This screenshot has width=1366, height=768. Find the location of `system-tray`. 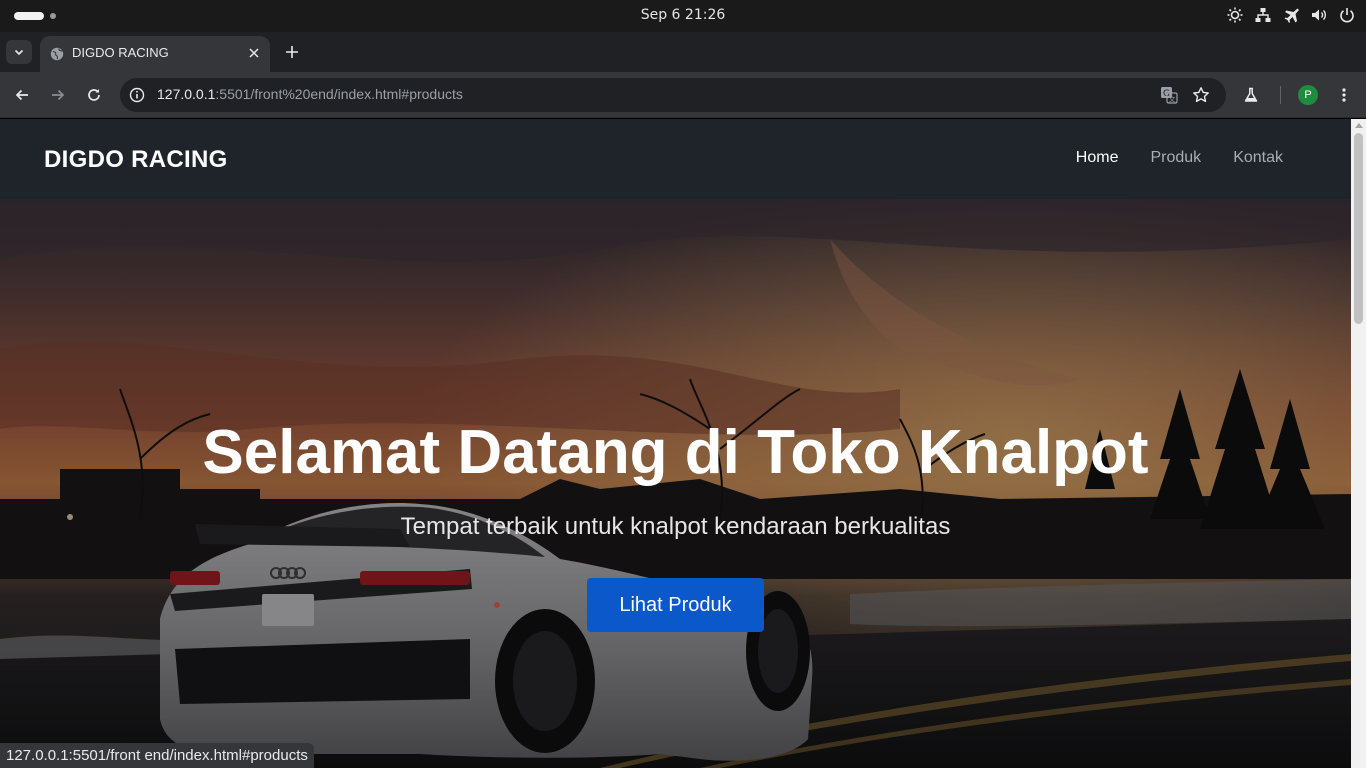

system-tray is located at coordinates (1291, 15).